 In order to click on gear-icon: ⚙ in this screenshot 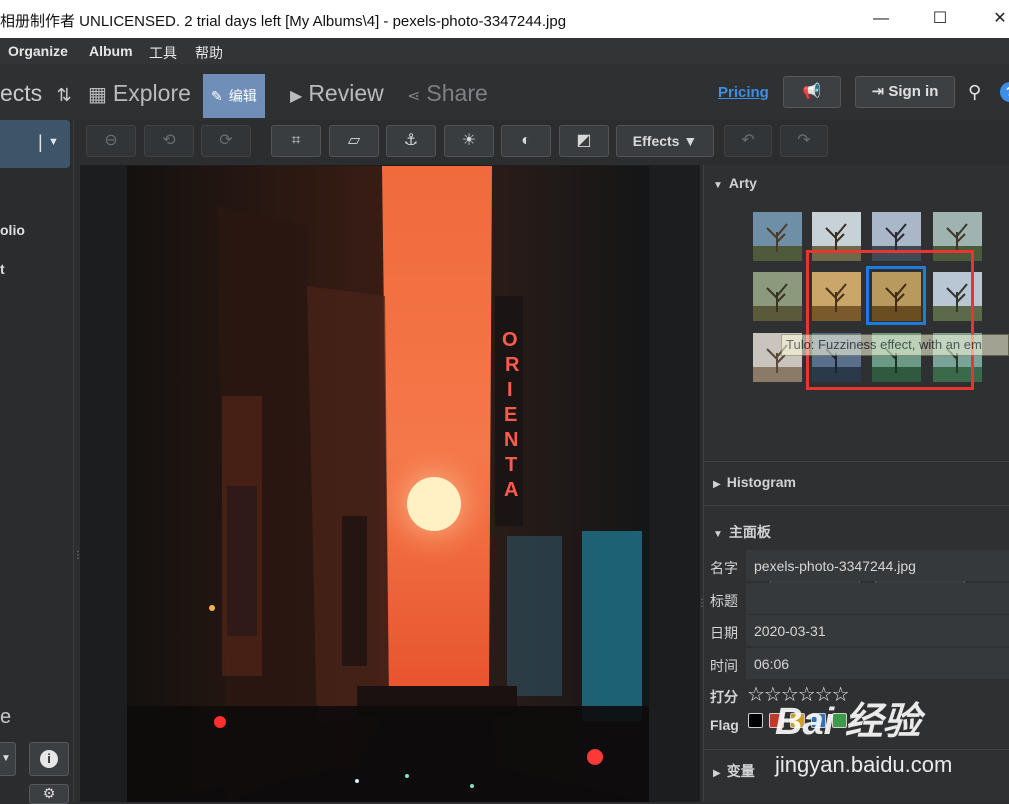, I will do `click(49, 793)`.